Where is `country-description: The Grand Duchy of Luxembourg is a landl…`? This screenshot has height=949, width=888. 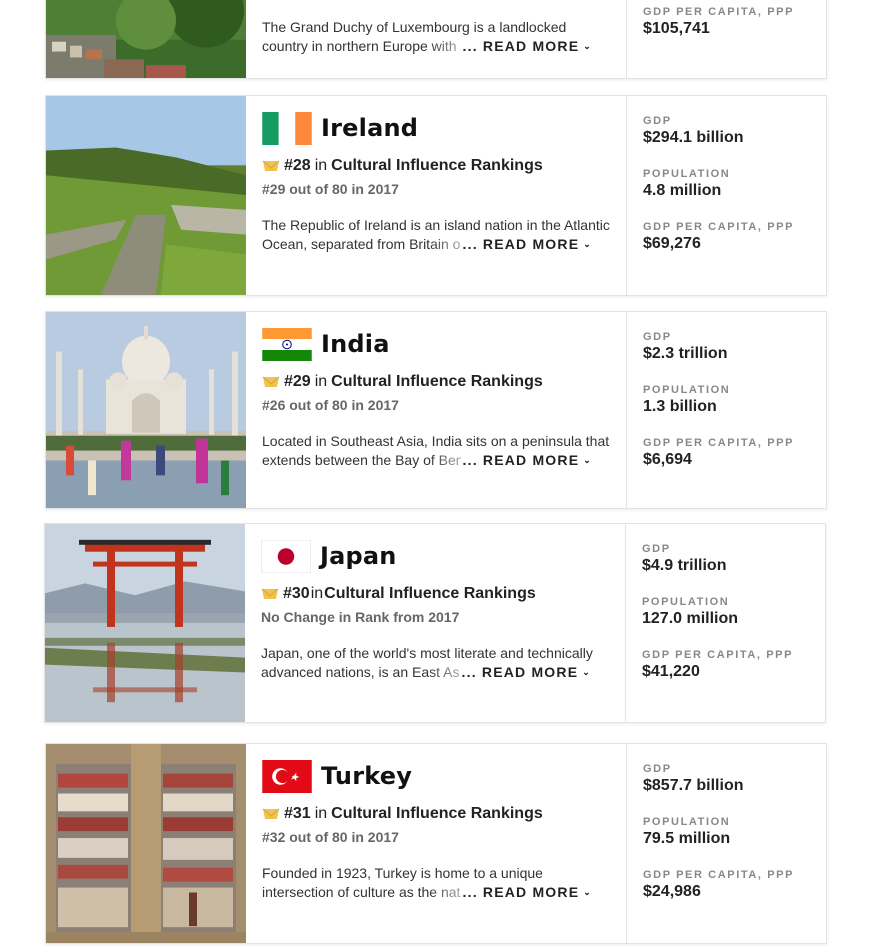 country-description: The Grand Duchy of Luxembourg is a landl… is located at coordinates (436, 37).